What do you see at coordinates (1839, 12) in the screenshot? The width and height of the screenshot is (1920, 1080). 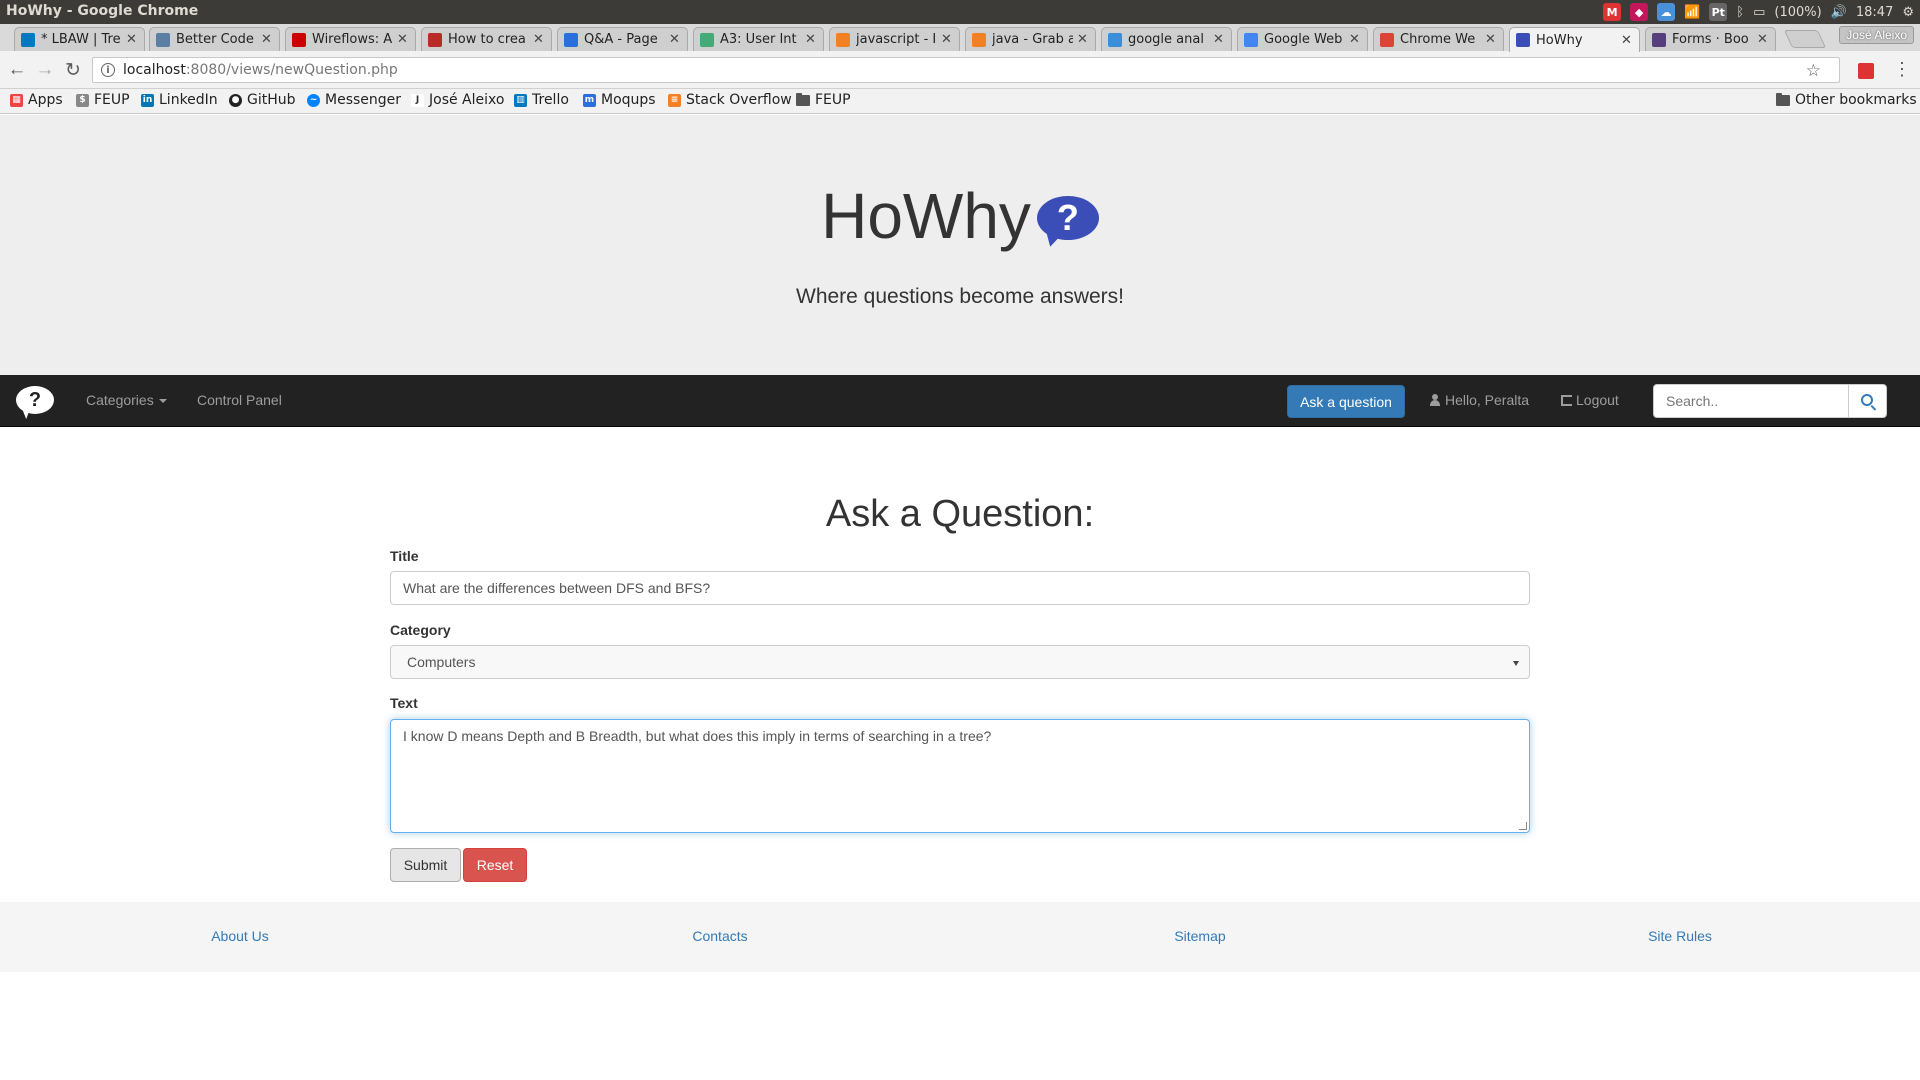 I see `volume-icon: 🔊` at bounding box center [1839, 12].